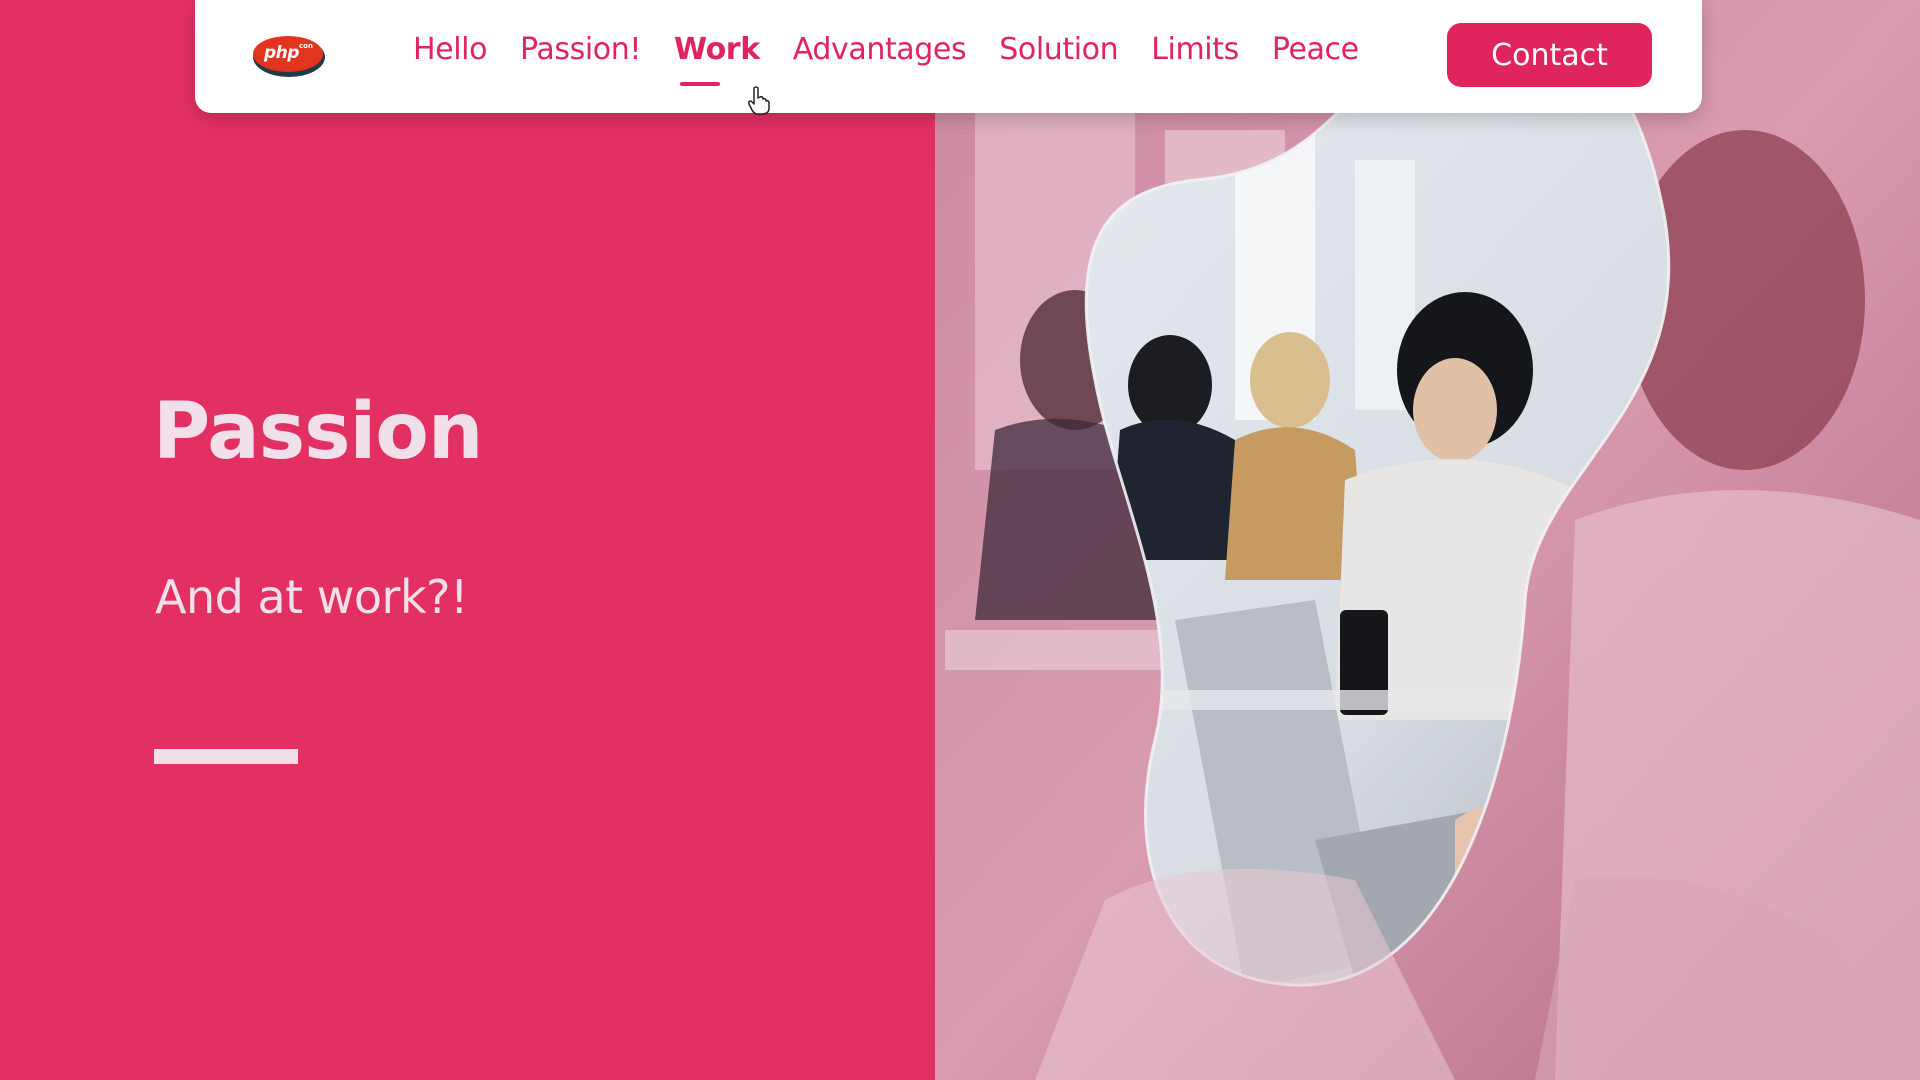 The width and height of the screenshot is (1920, 1080). What do you see at coordinates (879, 49) in the screenshot?
I see `nav-item-label: Advantages` at bounding box center [879, 49].